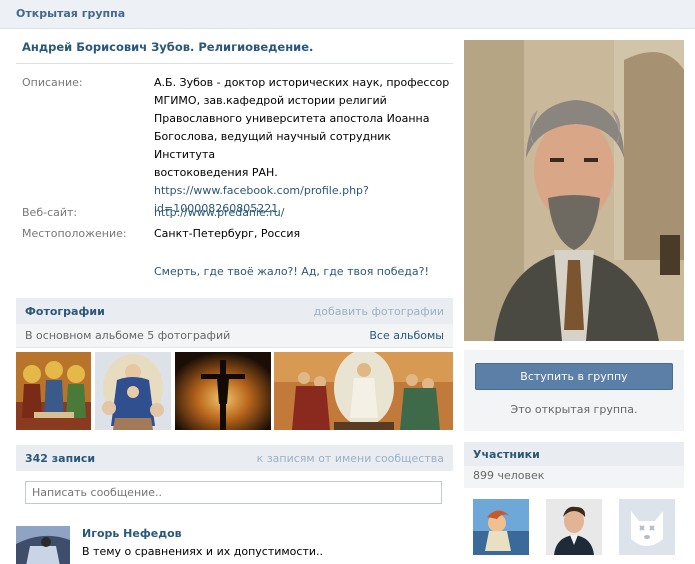  I want to click on photo-thumb-crucifix, so click(223, 391).